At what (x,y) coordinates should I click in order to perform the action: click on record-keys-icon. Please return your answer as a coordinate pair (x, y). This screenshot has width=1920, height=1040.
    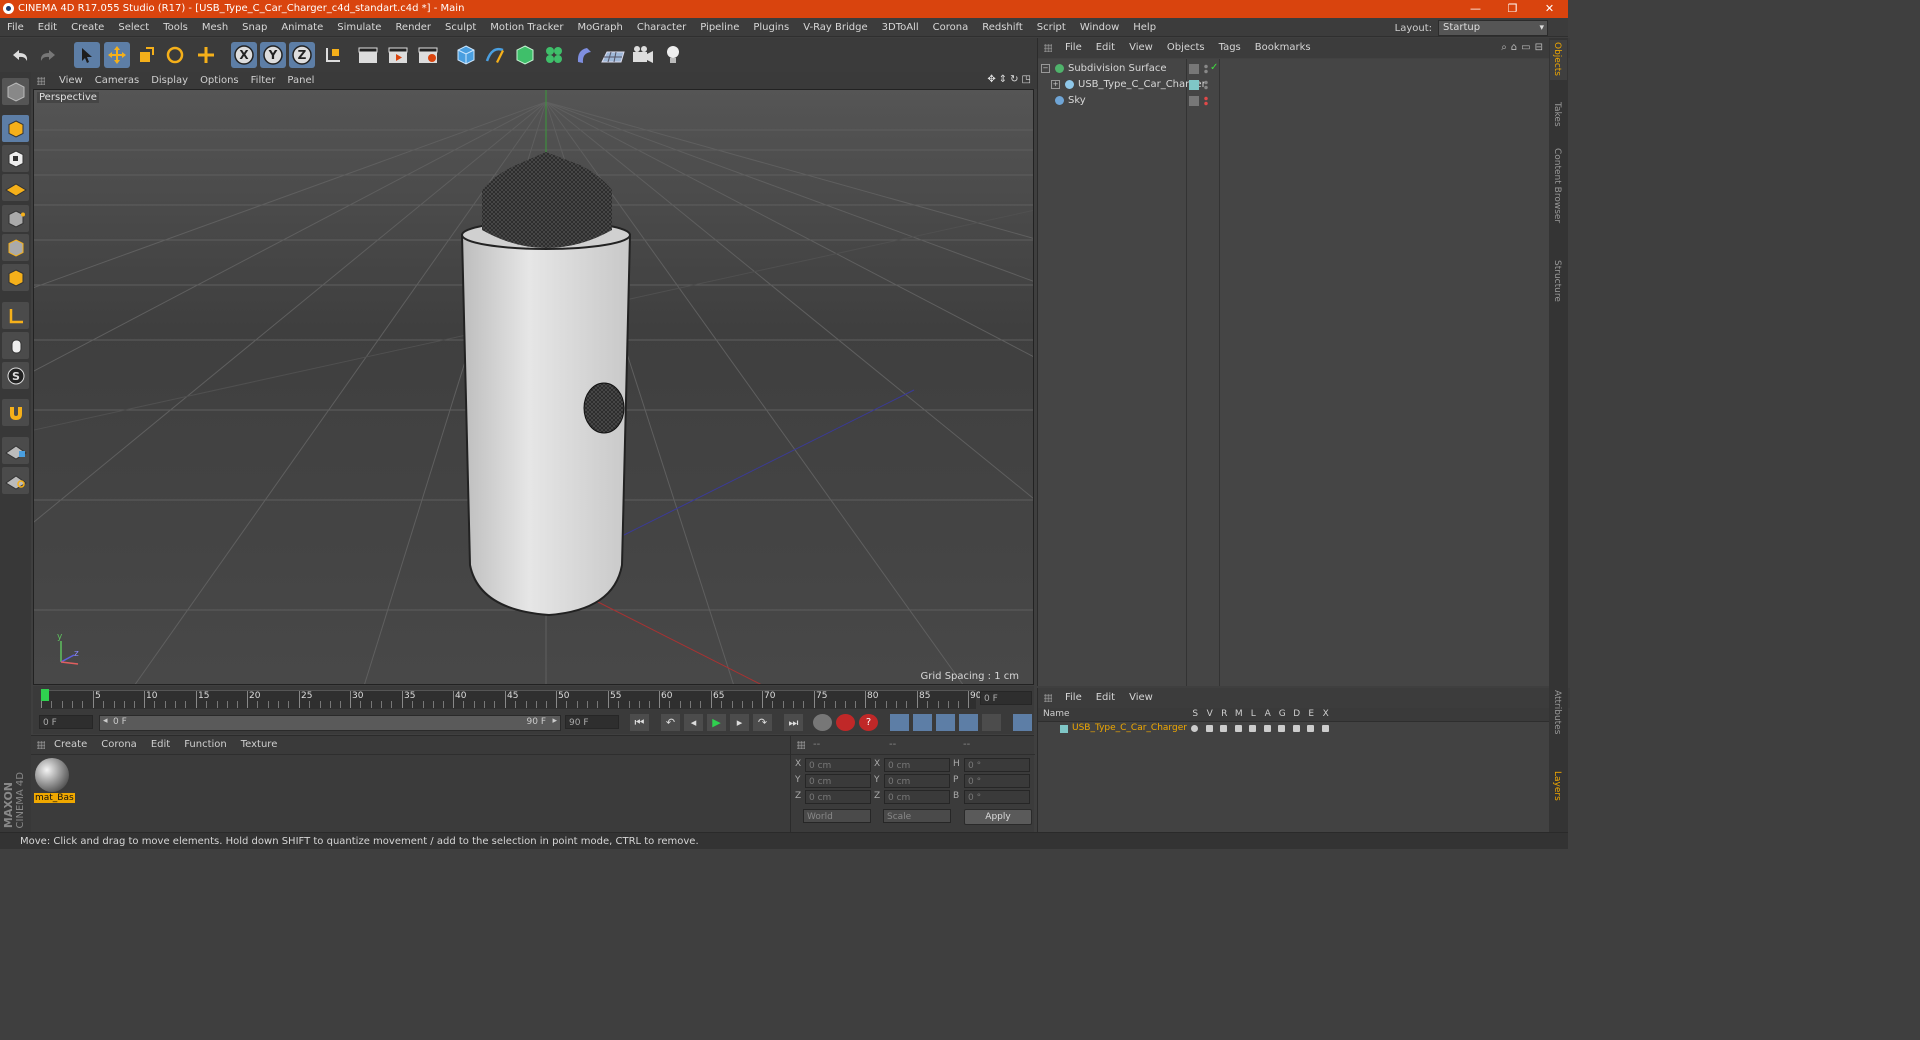
    Looking at the image, I should click on (845, 722).